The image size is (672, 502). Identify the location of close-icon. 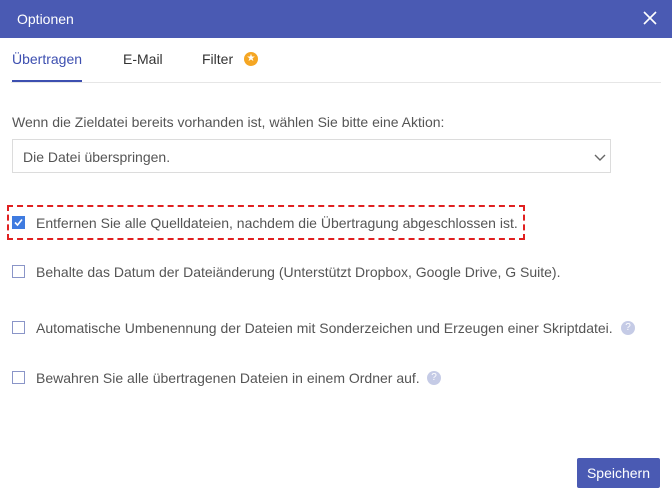
(650, 18).